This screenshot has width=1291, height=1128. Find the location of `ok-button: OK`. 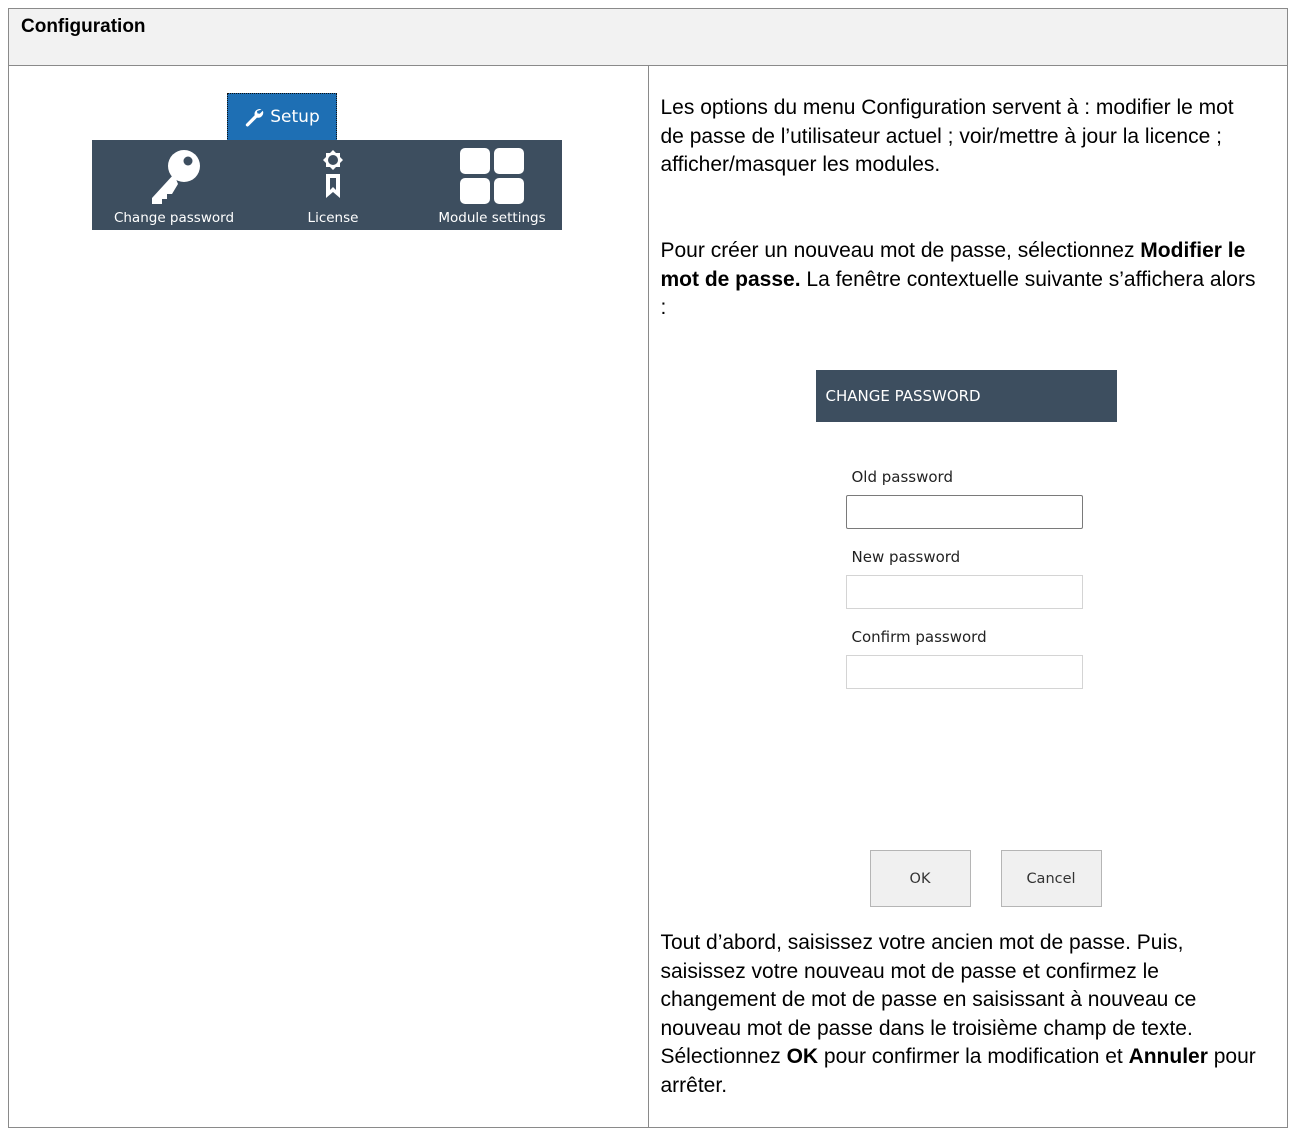

ok-button: OK is located at coordinates (920, 878).